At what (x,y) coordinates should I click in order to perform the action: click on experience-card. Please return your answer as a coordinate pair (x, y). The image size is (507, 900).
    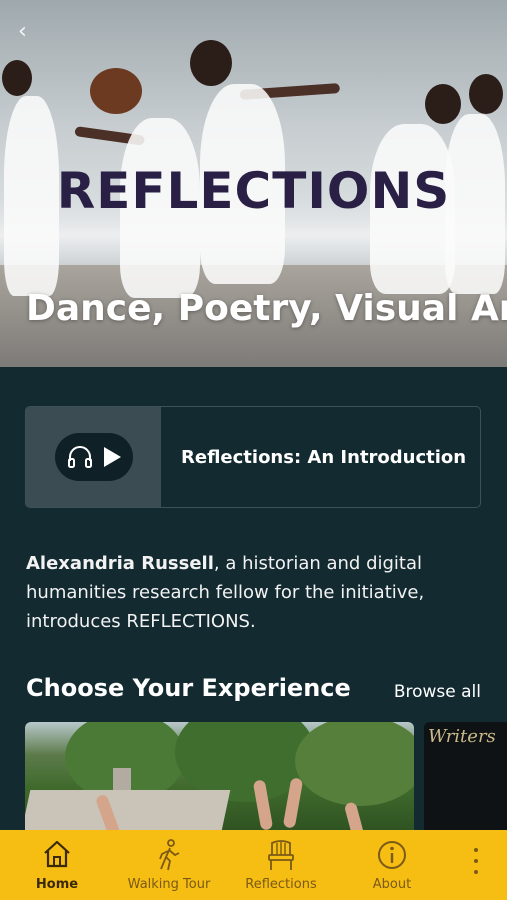
    Looking at the image, I should click on (219, 777).